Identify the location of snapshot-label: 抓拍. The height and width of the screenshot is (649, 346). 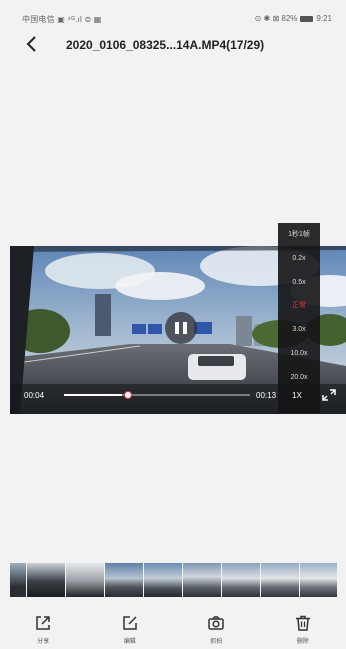
(216, 642).